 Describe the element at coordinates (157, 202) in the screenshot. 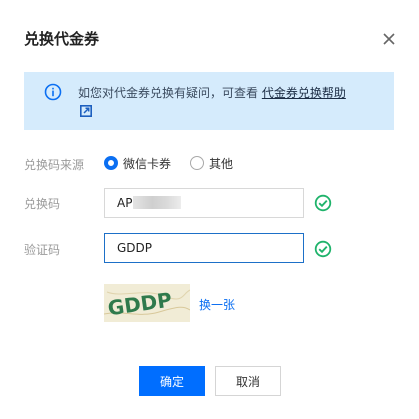

I see `code-redaction-mask` at that location.